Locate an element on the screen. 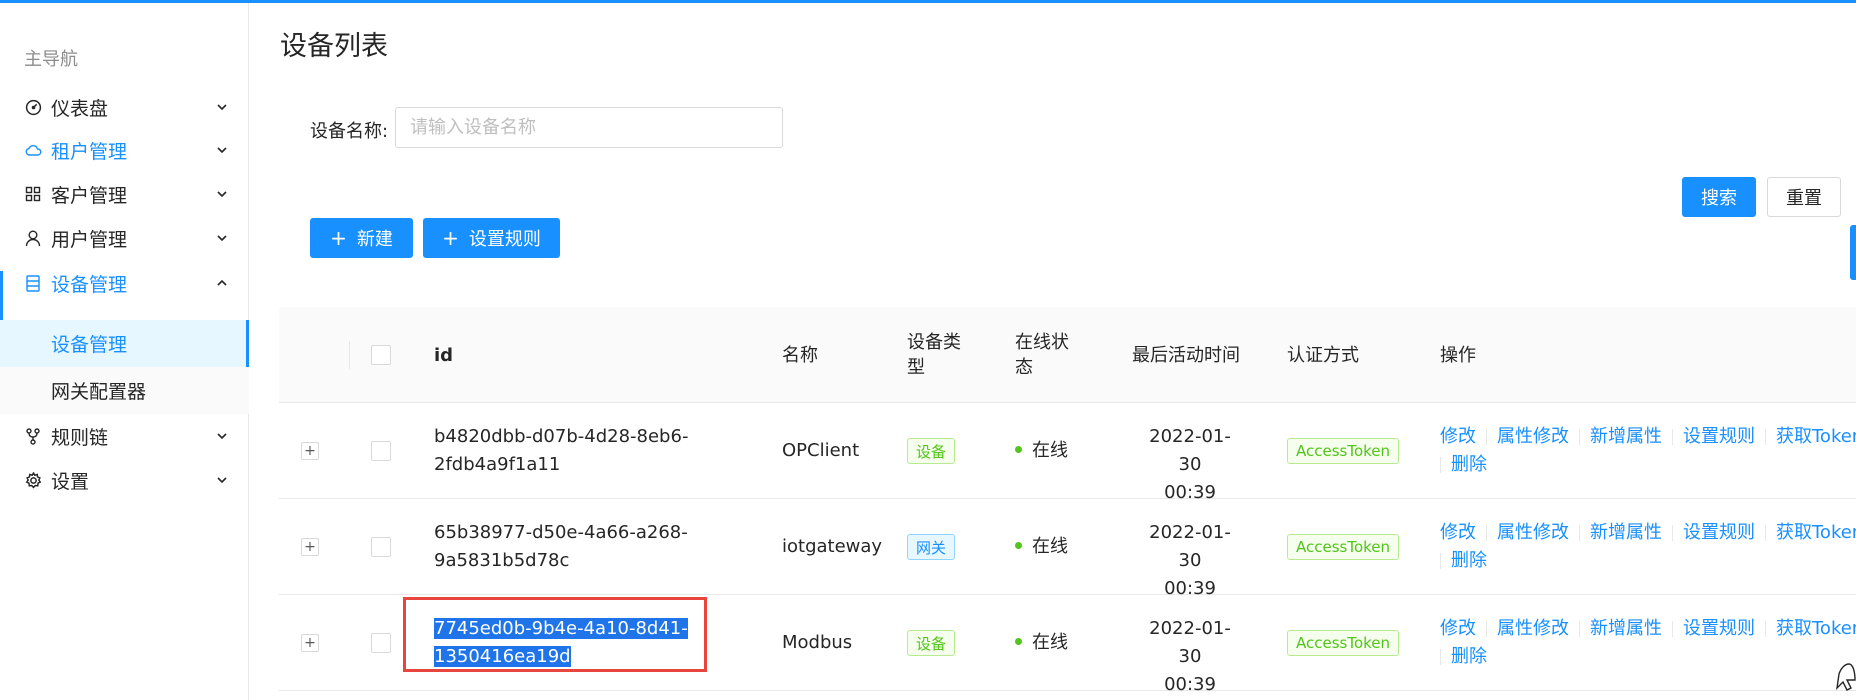  header-online-status-line2: 态 is located at coordinates (1024, 367).